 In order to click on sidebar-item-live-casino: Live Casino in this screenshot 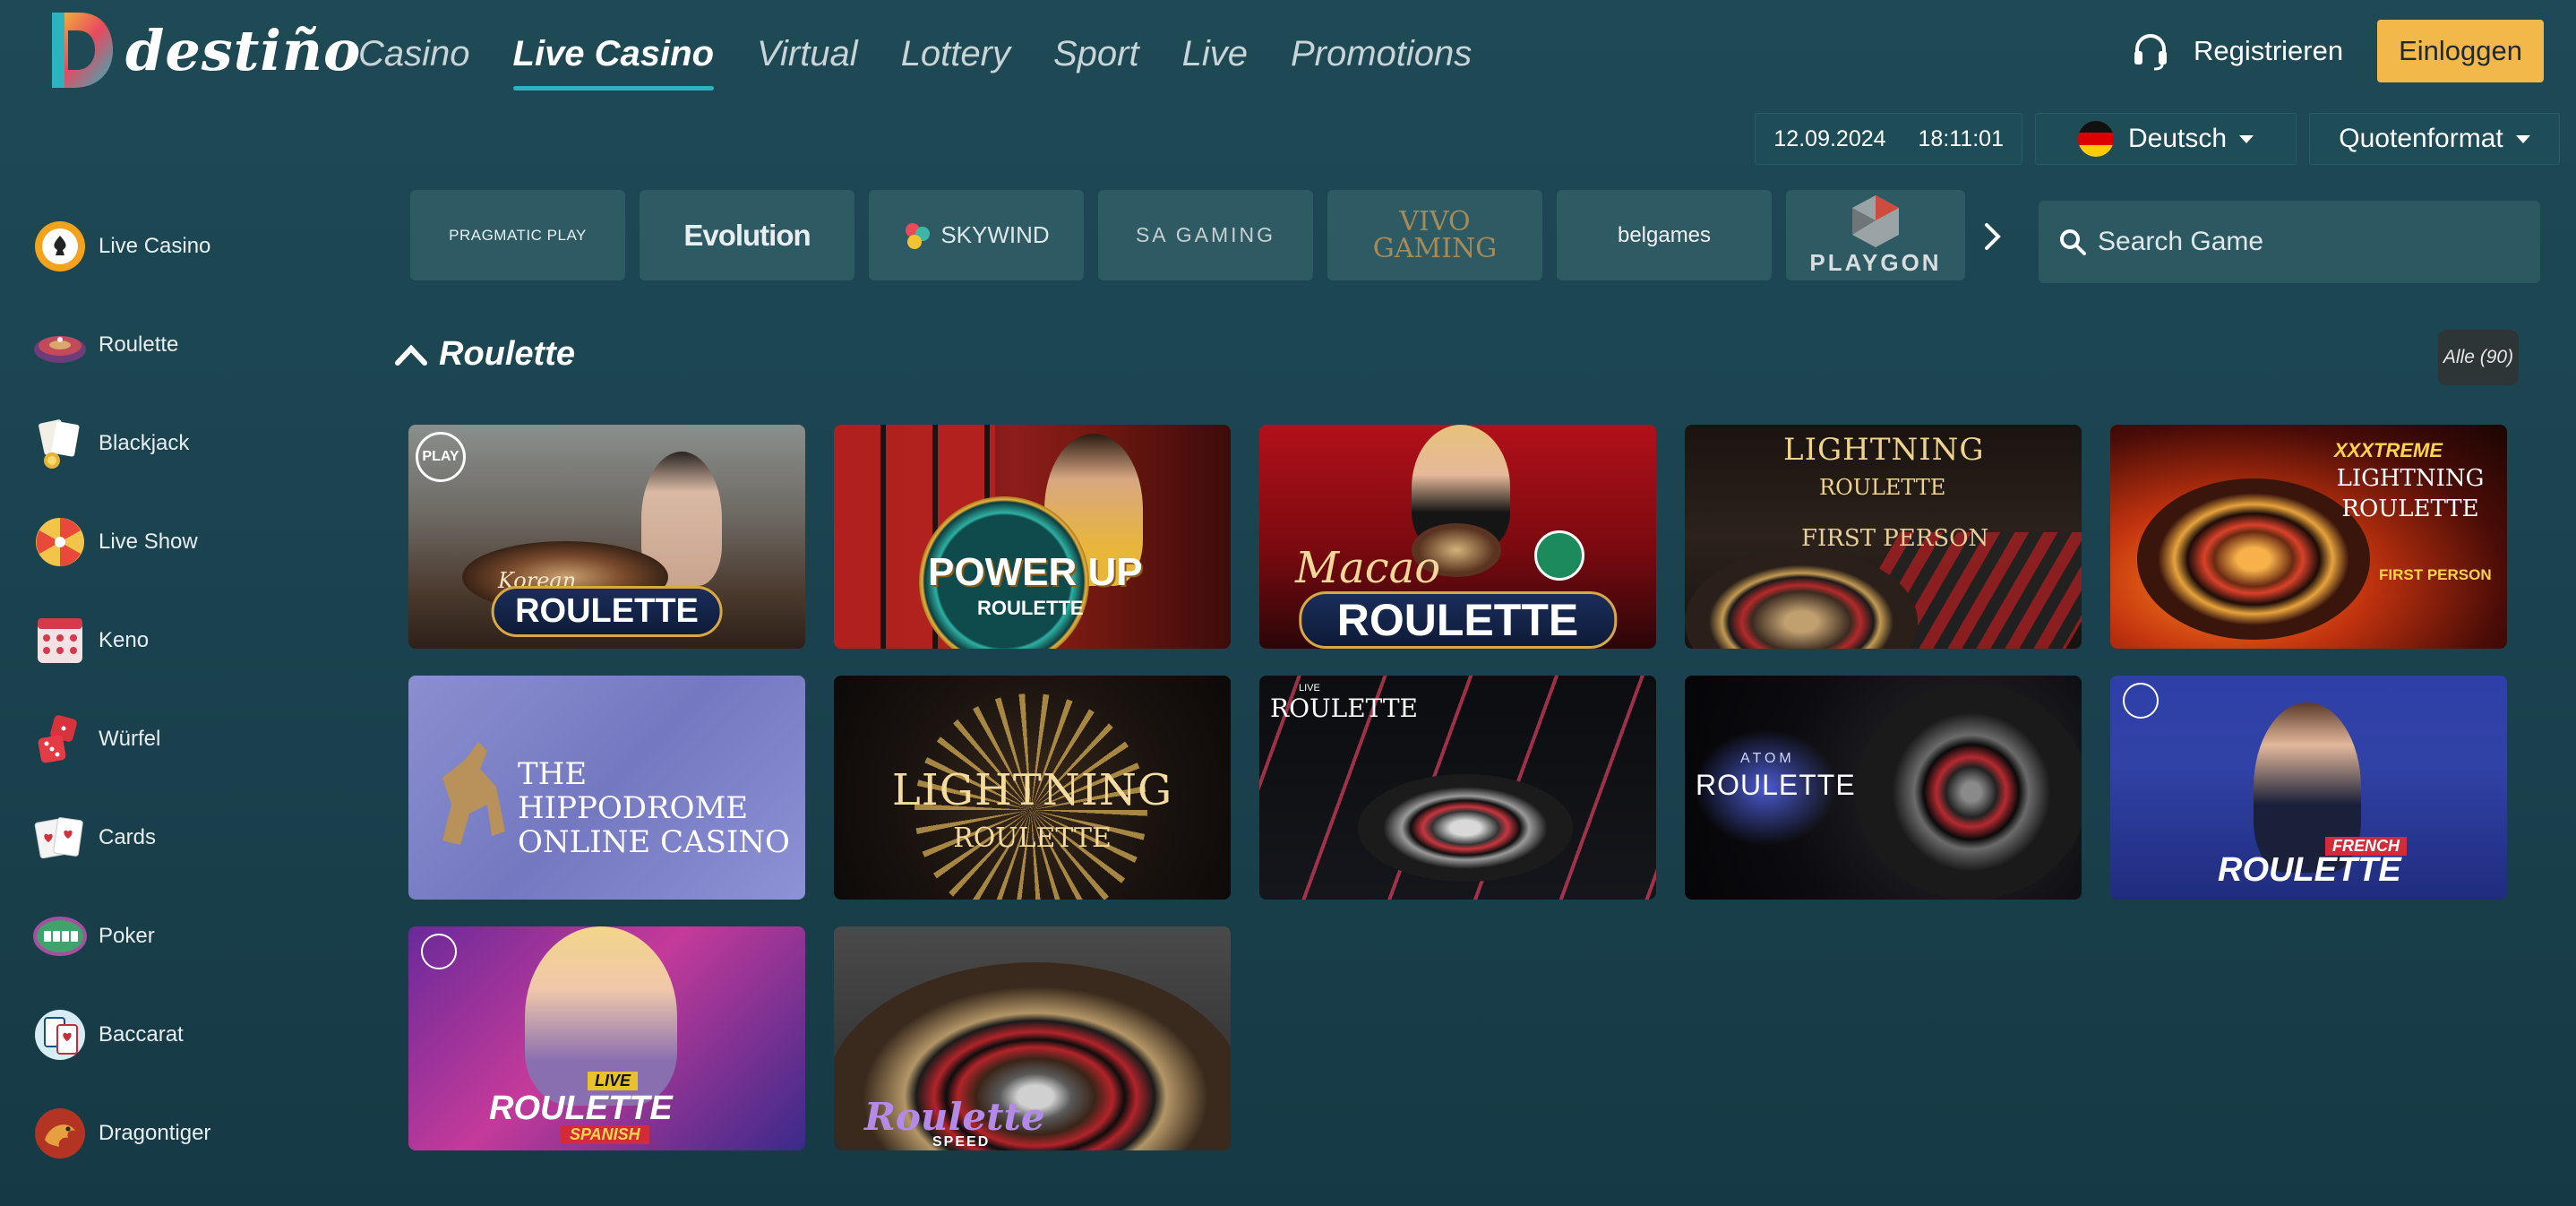, I will do `click(184, 246)`.